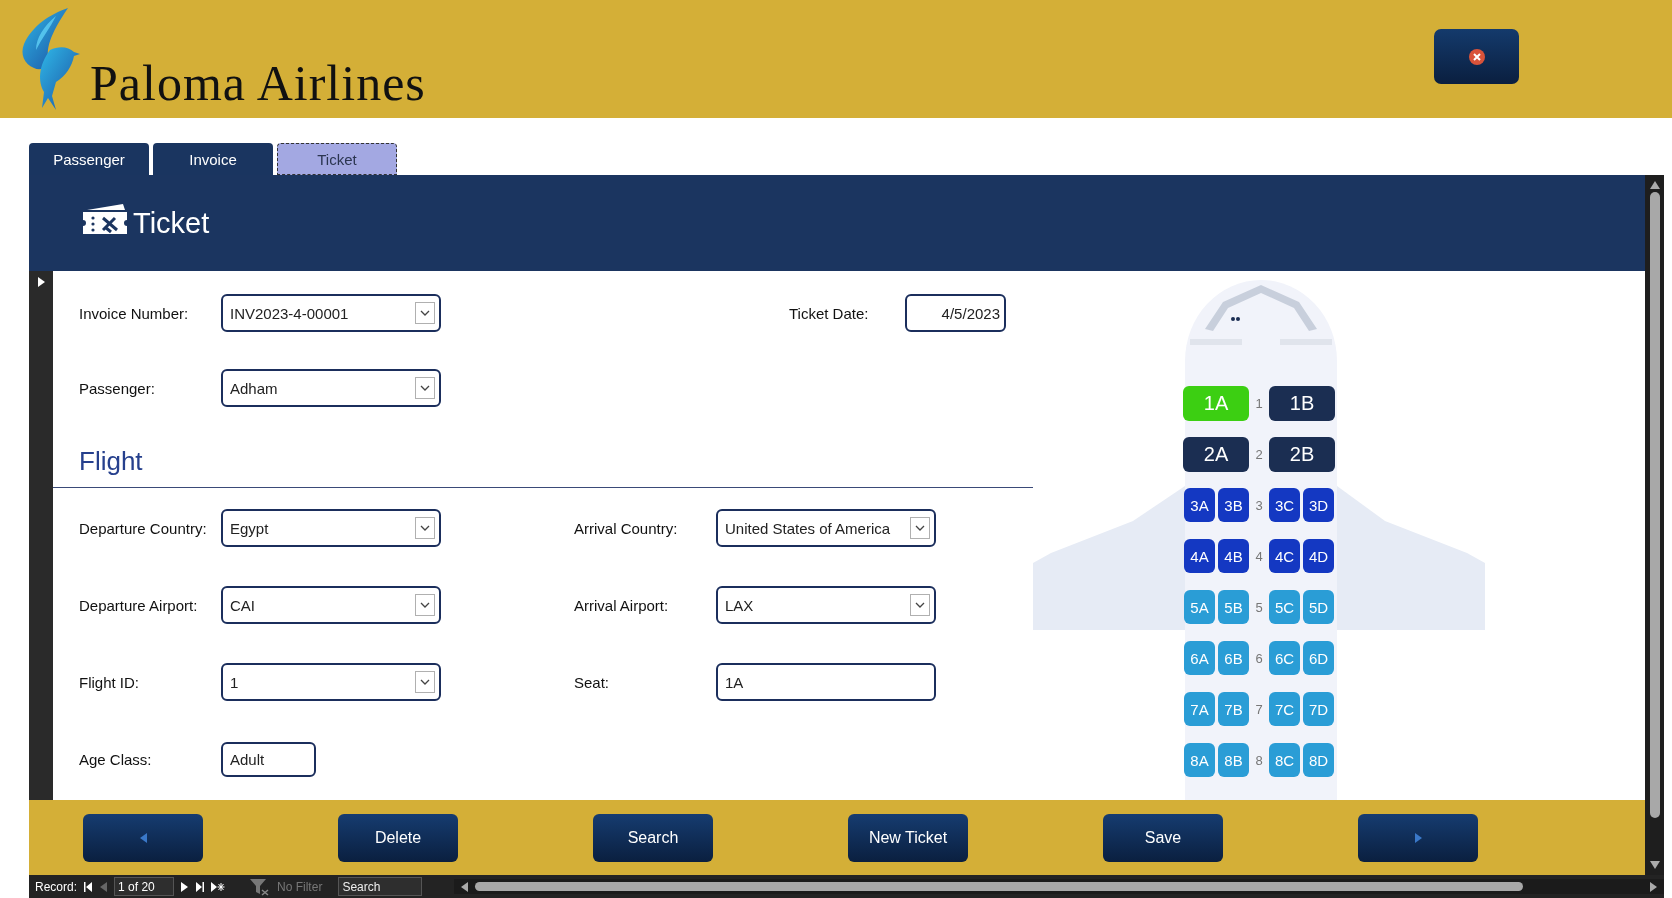 The image size is (1672, 898). What do you see at coordinates (1284, 505) in the screenshot?
I see `seat: 3C` at bounding box center [1284, 505].